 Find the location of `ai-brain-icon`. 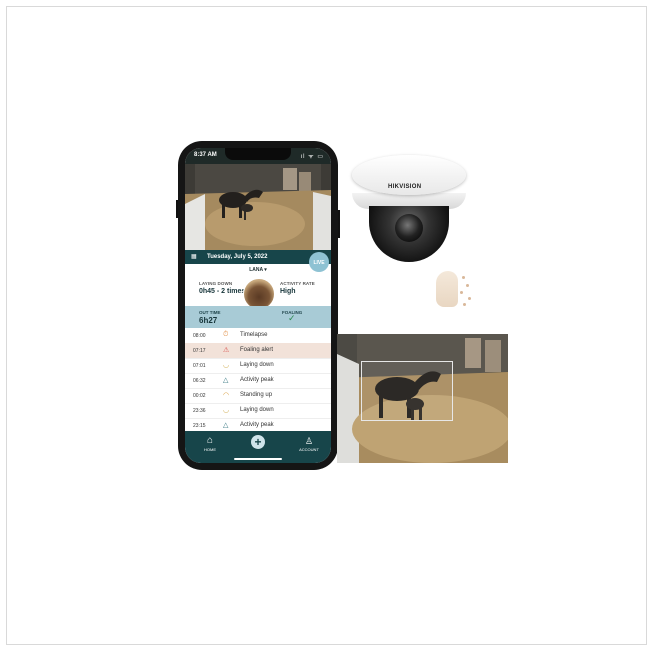

ai-brain-icon is located at coordinates (447, 289).